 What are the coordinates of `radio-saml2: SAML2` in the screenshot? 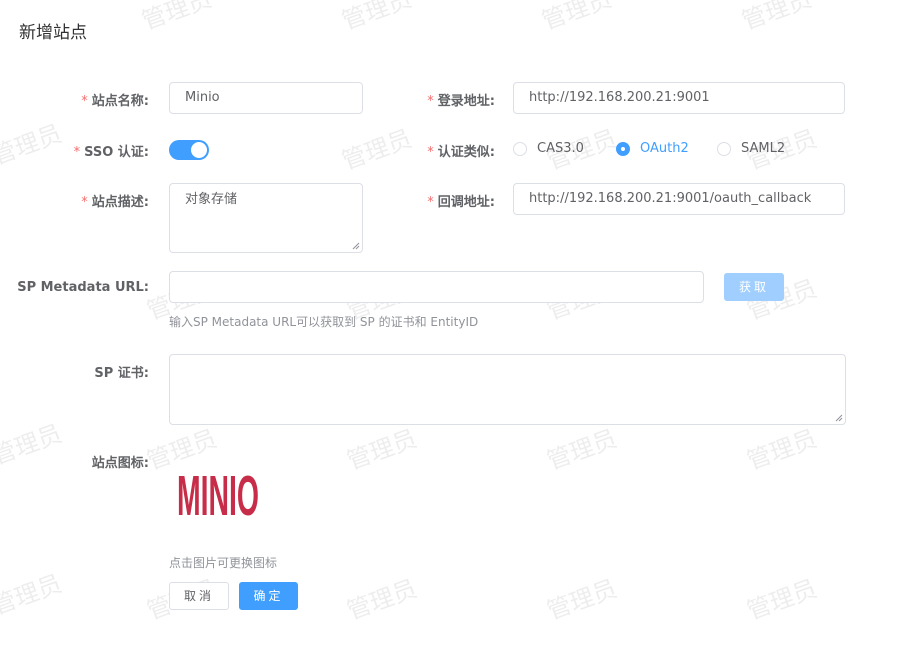 It's located at (751, 148).